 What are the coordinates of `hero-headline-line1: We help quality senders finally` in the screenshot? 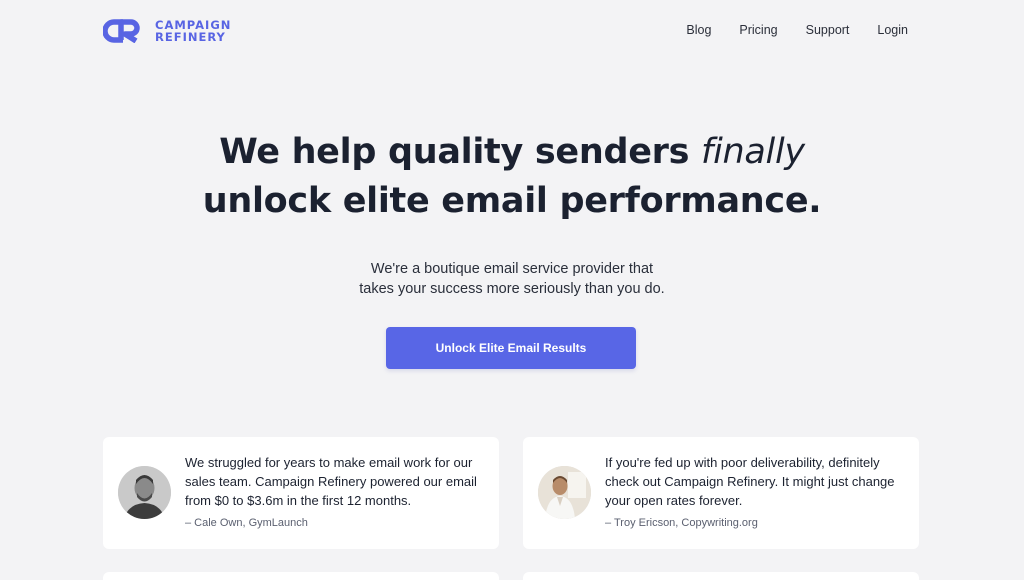 It's located at (512, 152).